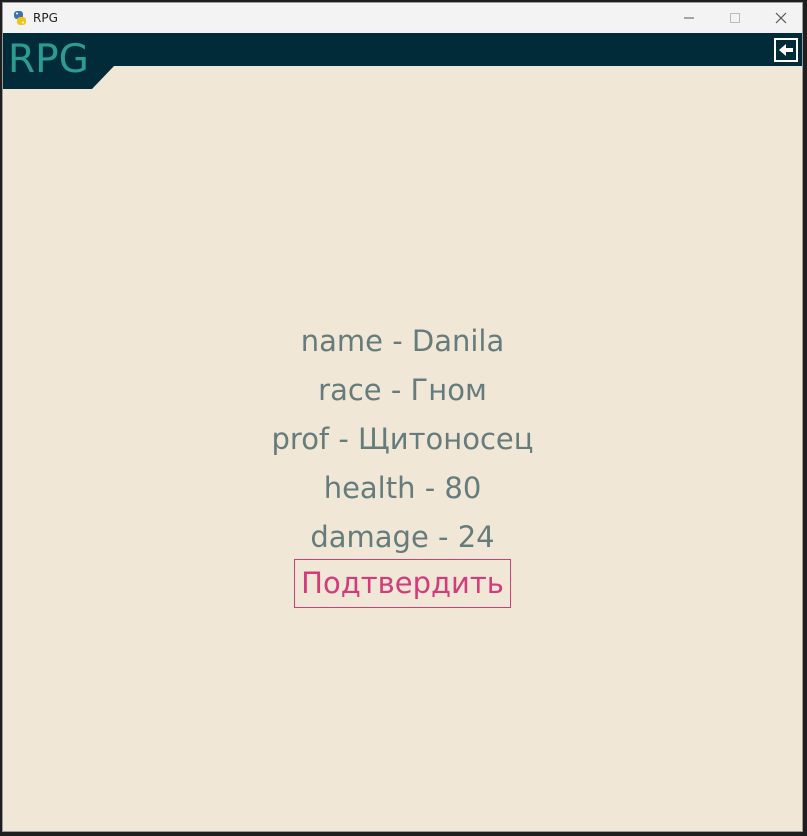 The width and height of the screenshot is (807, 836). What do you see at coordinates (402, 488) in the screenshot?
I see `character-health-line: health - 80` at bounding box center [402, 488].